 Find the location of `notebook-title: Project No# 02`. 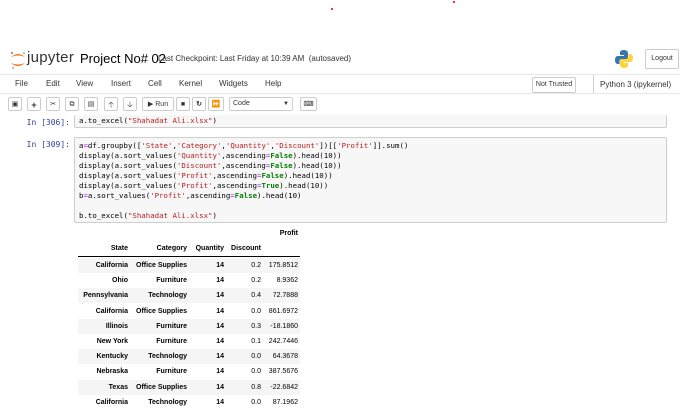

notebook-title: Project No# 02 is located at coordinates (123, 58).